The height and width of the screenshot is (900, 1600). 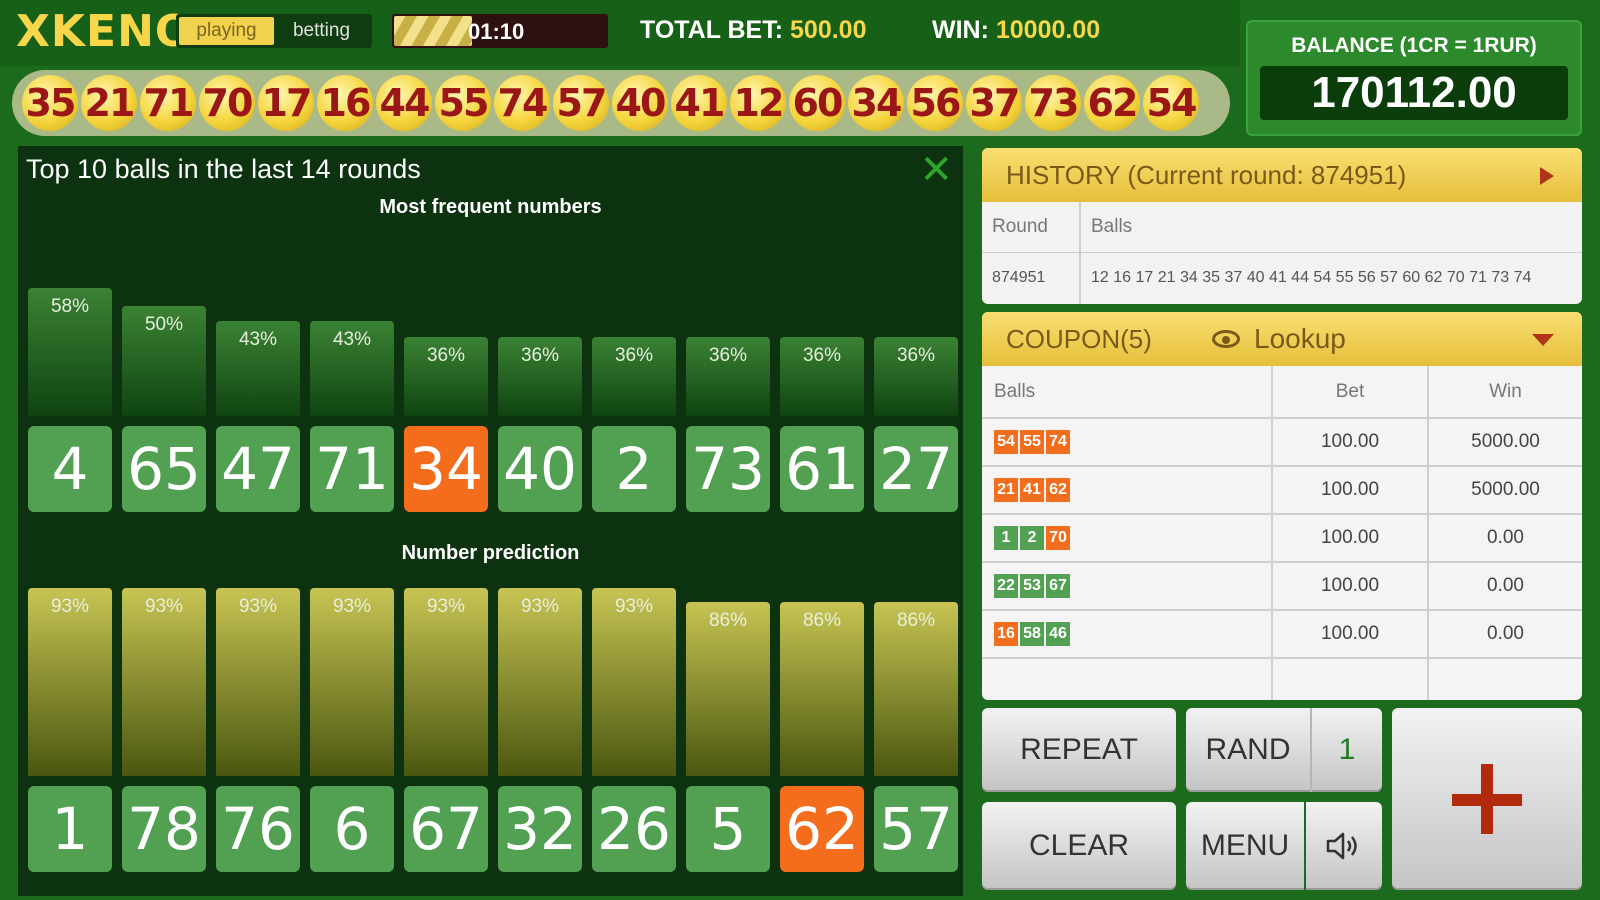 I want to click on close-icon: ✕, so click(x=936, y=170).